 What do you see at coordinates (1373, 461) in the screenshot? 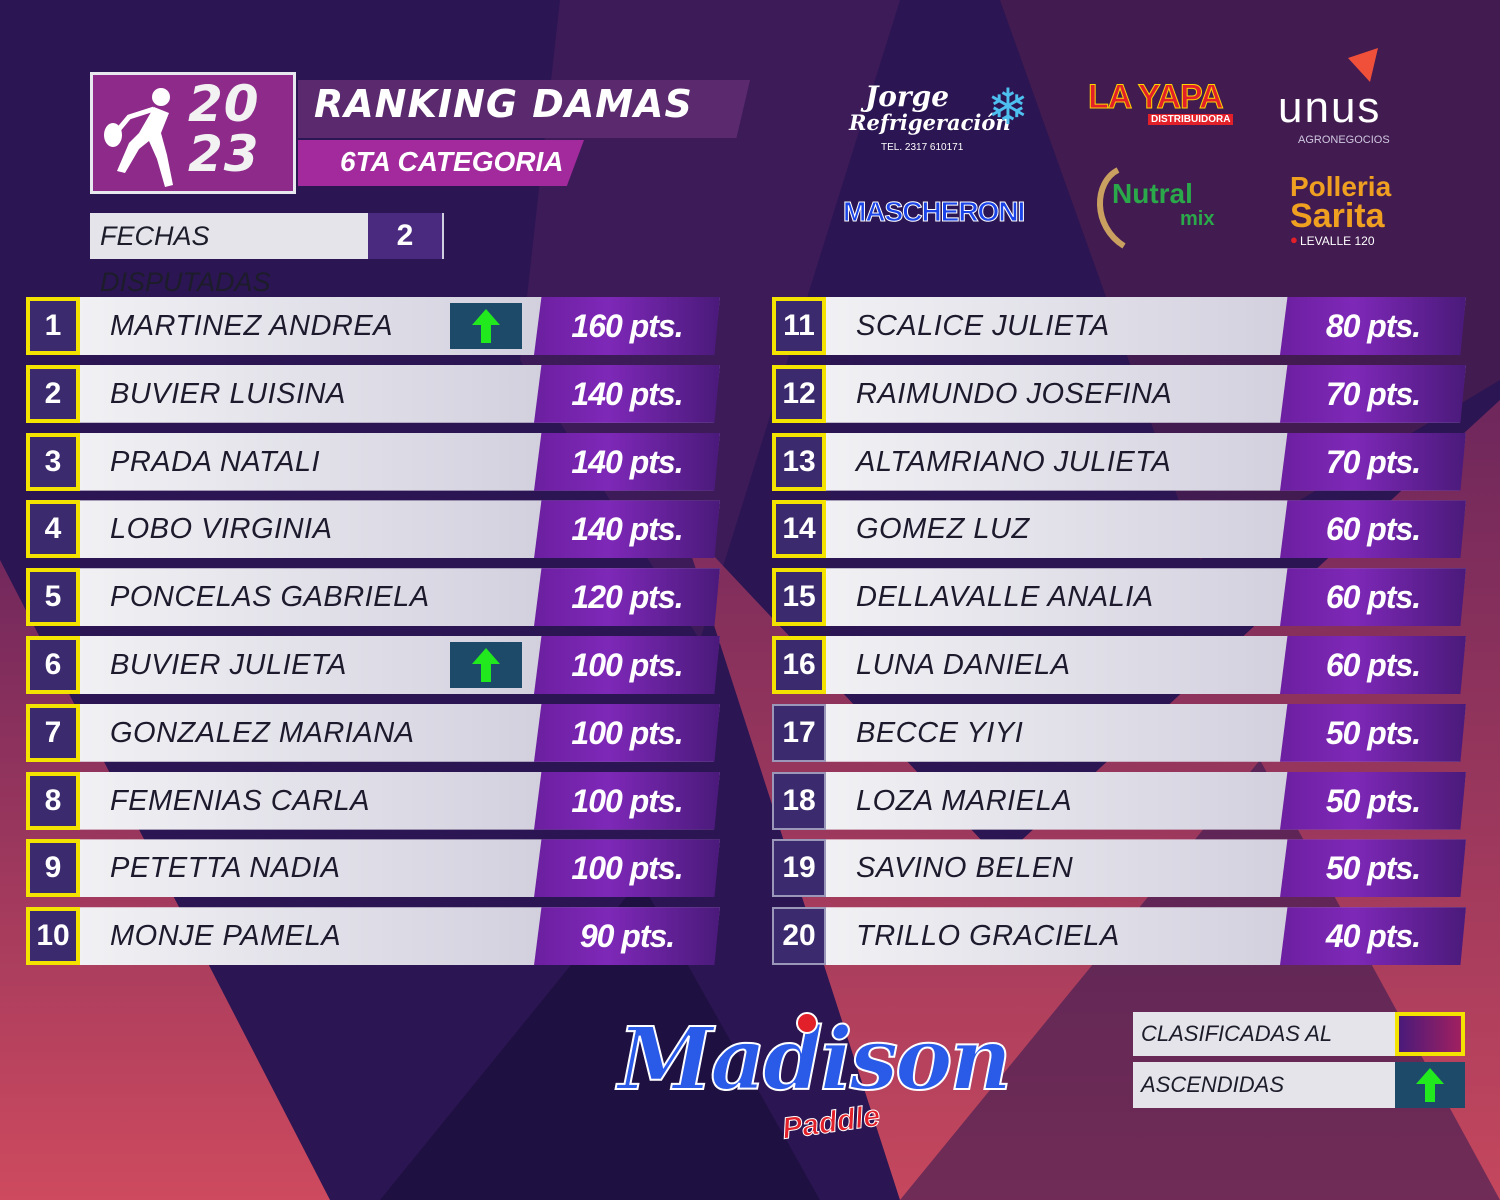
I see `player-points: 70 pts.` at bounding box center [1373, 461].